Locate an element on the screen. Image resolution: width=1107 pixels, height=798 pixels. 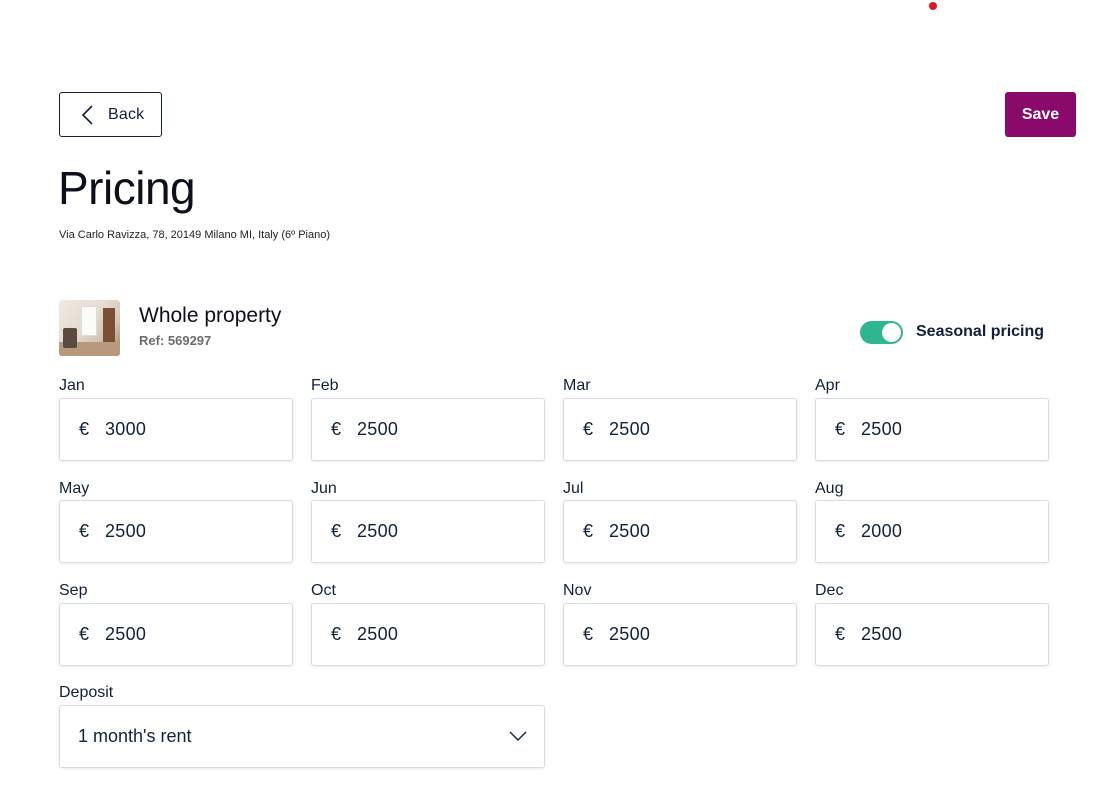
price-input-jan: €3000 is located at coordinates (176, 429).